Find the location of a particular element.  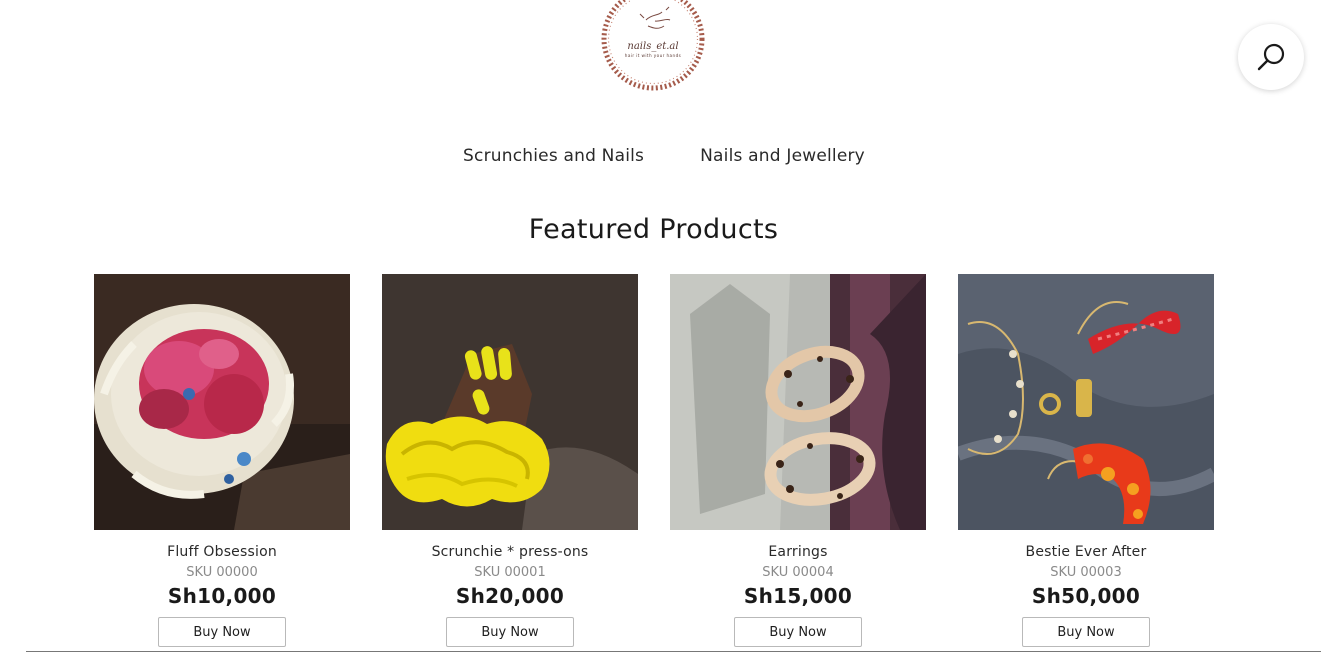

product-sku: SKU 00003 is located at coordinates (1086, 572).